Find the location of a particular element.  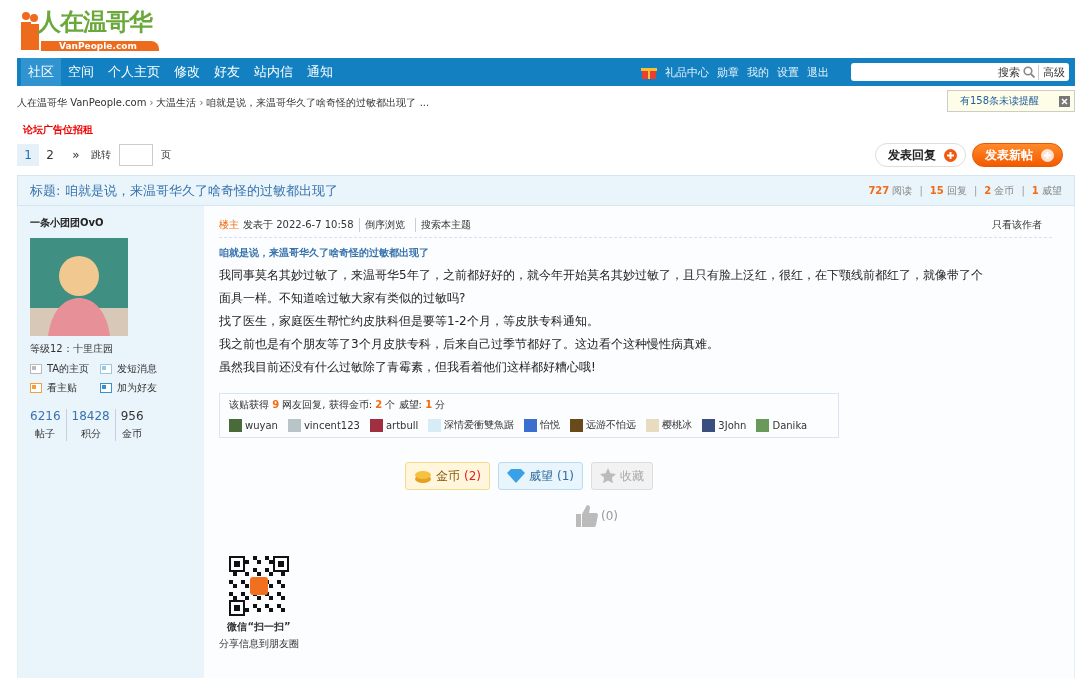

rater-link: 远游不怕远 is located at coordinates (603, 425).